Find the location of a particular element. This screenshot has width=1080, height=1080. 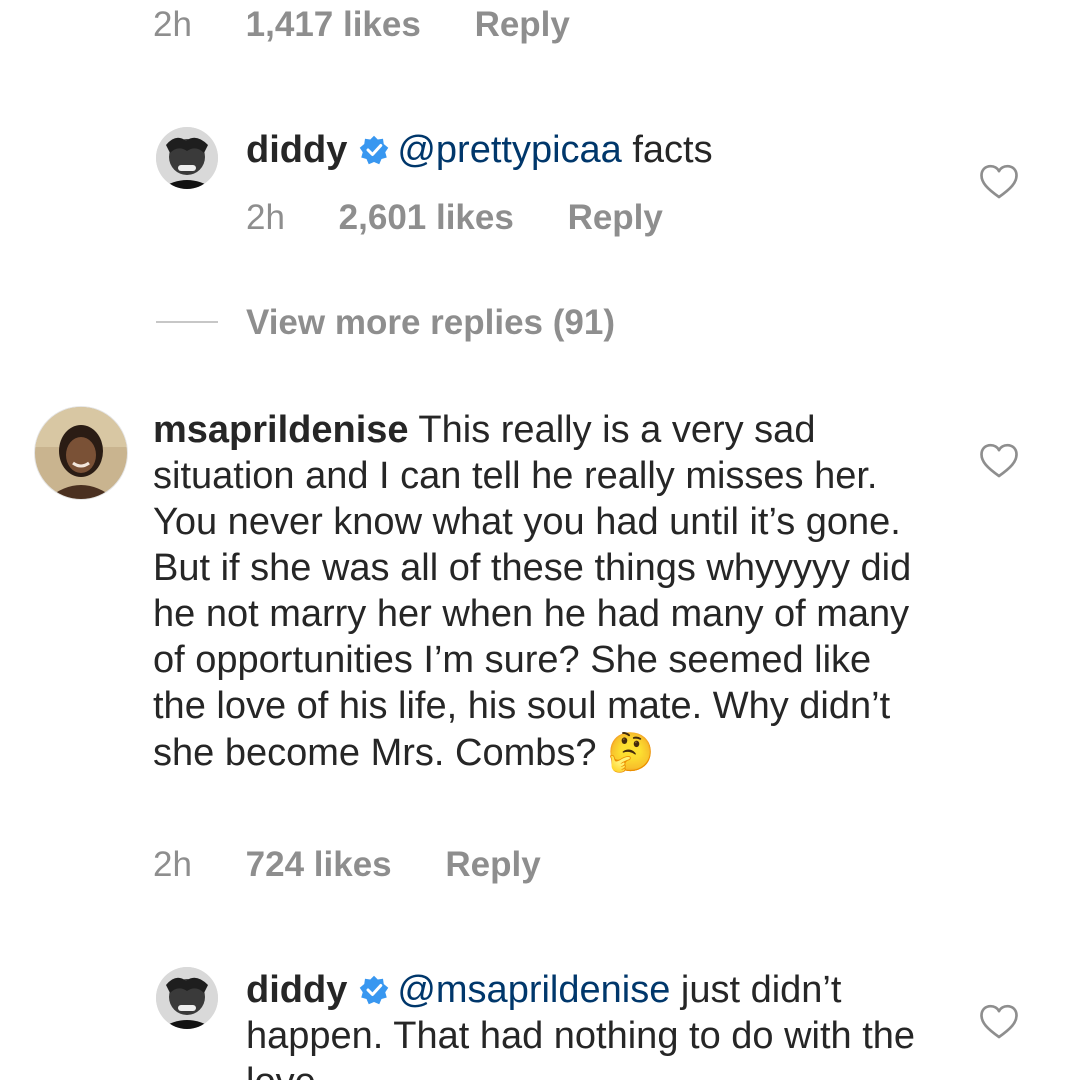

view-more-replies-button: View more replies (91) is located at coordinates (430, 323).